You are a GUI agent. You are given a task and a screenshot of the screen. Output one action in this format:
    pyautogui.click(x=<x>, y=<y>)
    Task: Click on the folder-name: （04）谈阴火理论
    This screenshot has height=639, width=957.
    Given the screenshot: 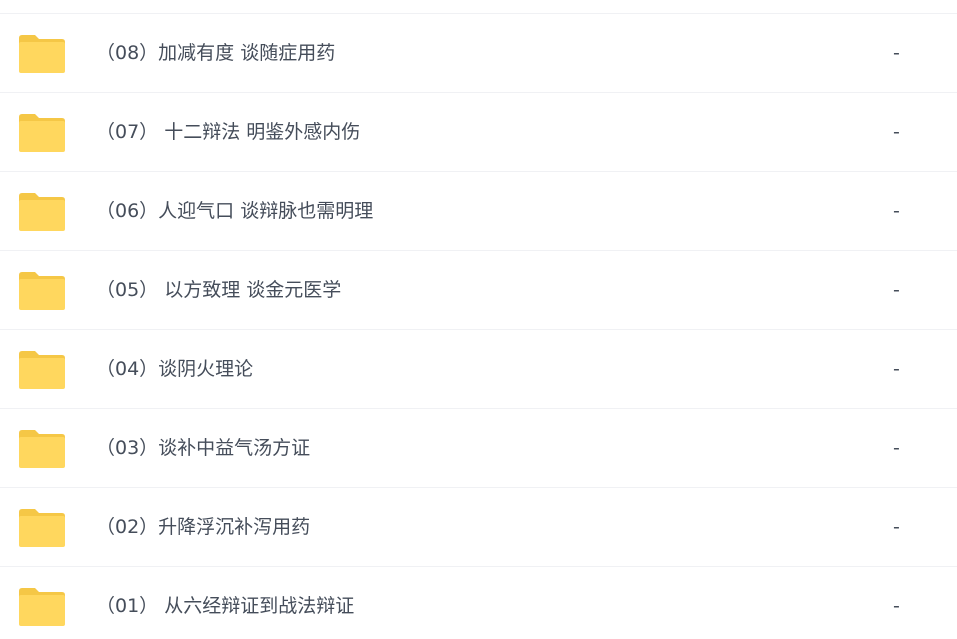 What is the action you would take?
    pyautogui.click(x=174, y=369)
    